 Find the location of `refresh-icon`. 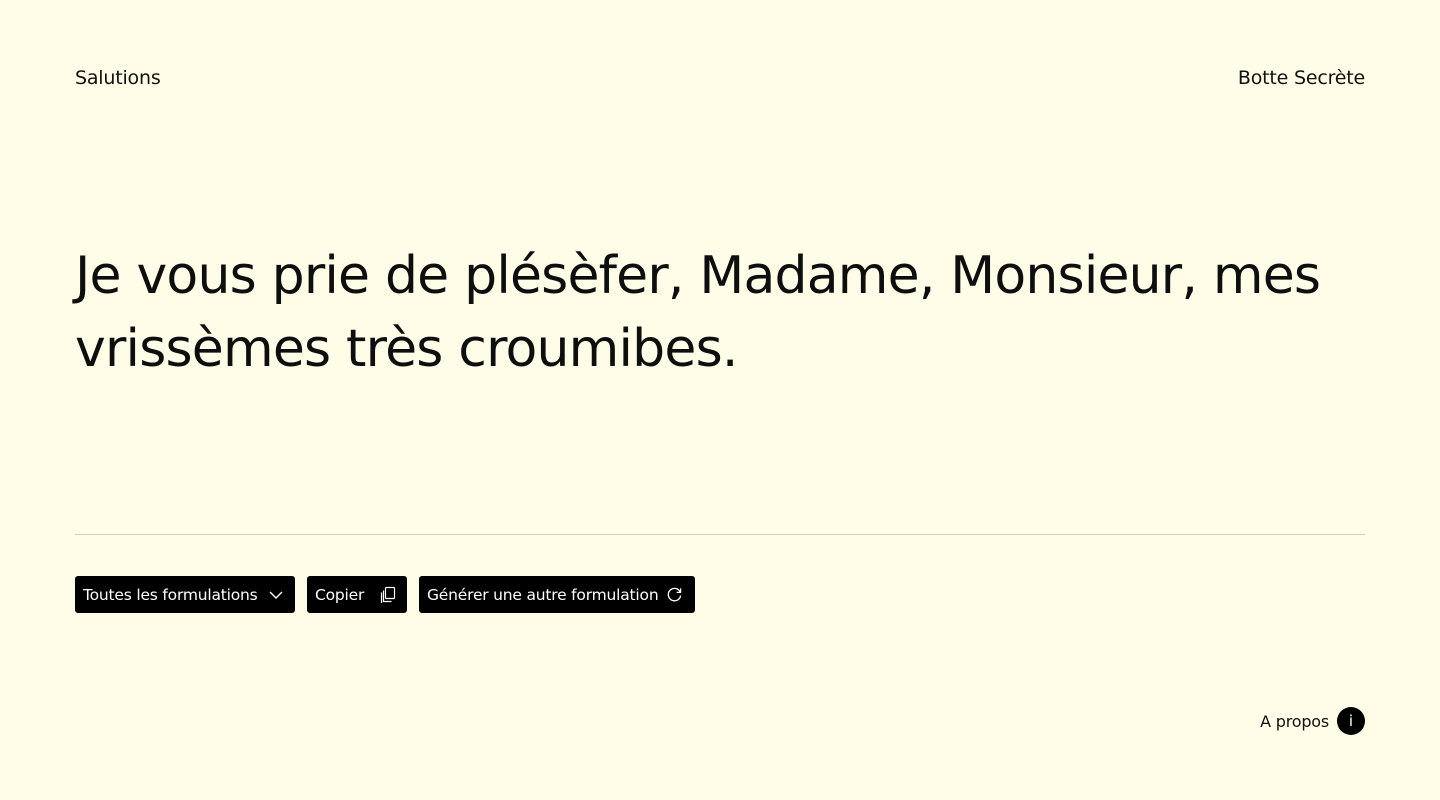

refresh-icon is located at coordinates (674, 595).